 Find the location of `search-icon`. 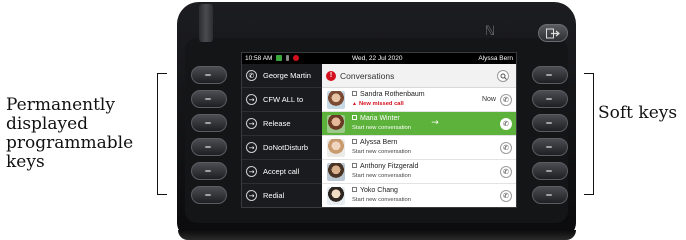

search-icon is located at coordinates (503, 76).